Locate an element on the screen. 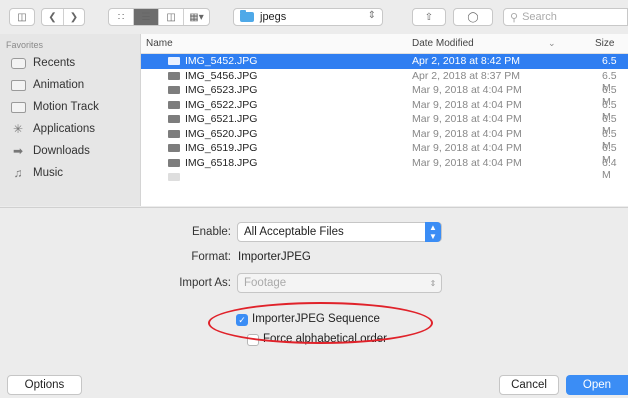 This screenshot has width=628, height=398. sidebar-item-music: ♫ Music is located at coordinates (70, 173).